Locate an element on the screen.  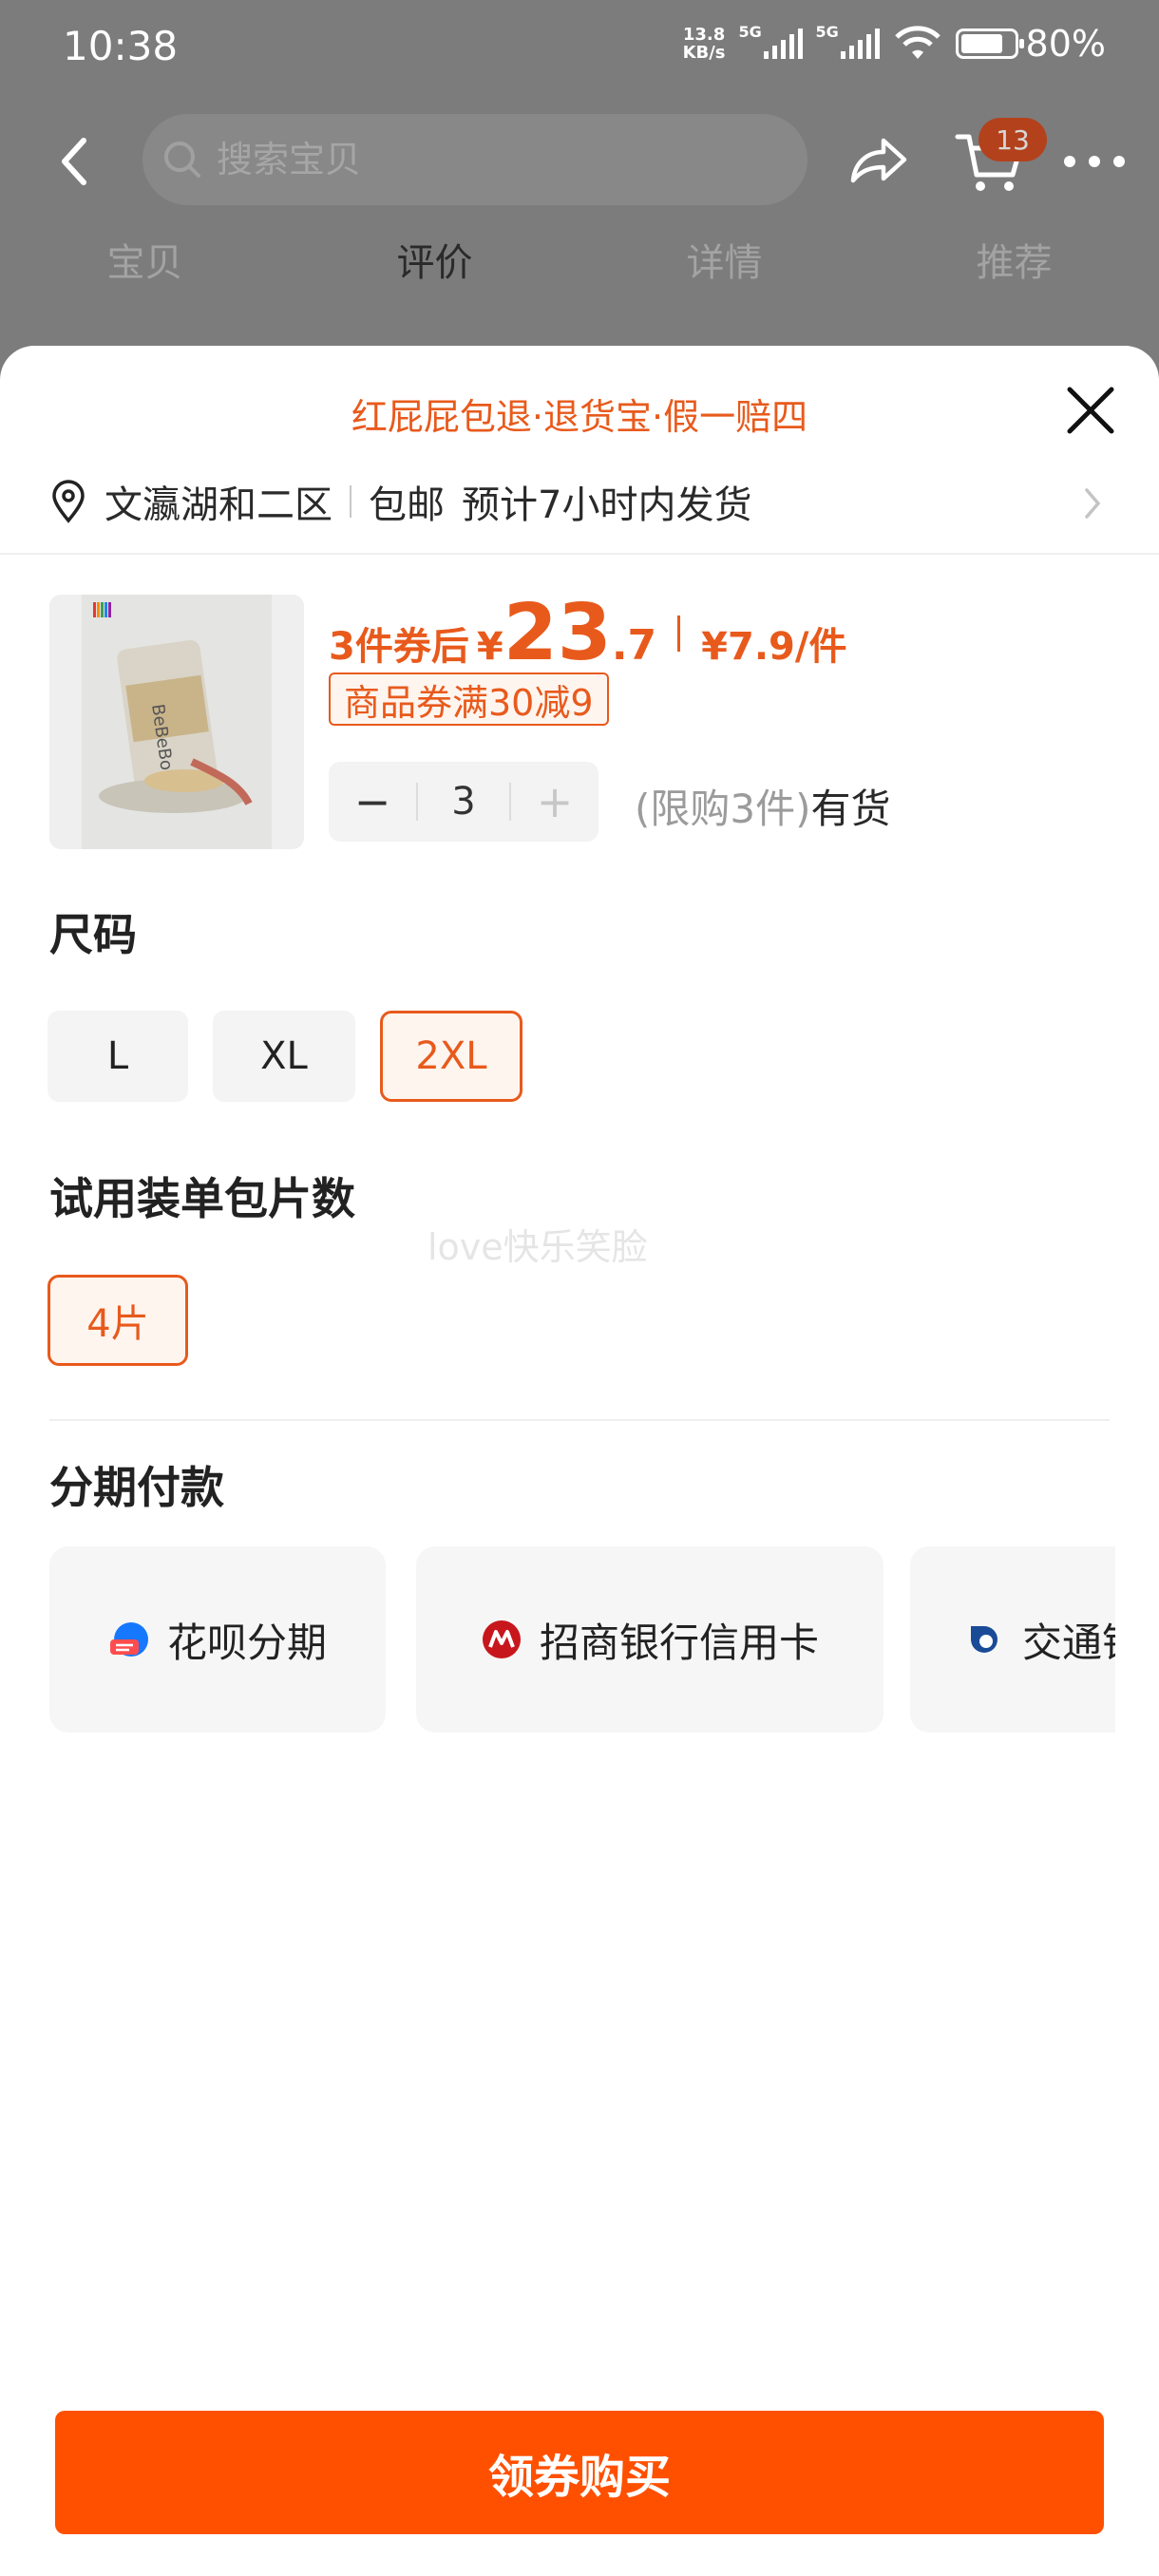
delivery-estimate: 预计7小时内发货 is located at coordinates (607, 505).